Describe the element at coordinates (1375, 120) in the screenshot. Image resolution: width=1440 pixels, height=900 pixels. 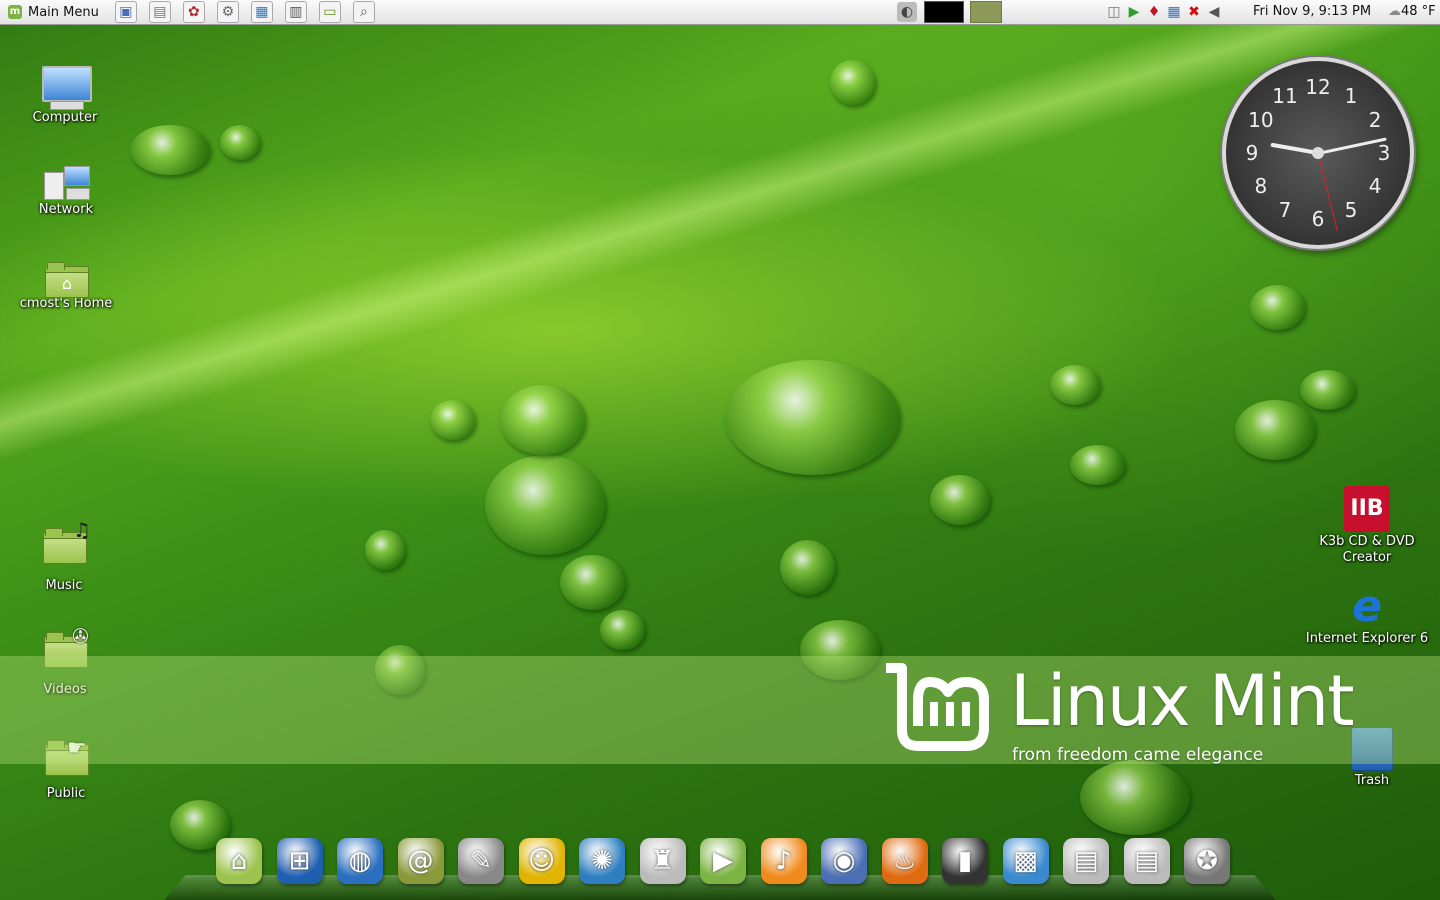
I see `clock-number: 2` at that location.